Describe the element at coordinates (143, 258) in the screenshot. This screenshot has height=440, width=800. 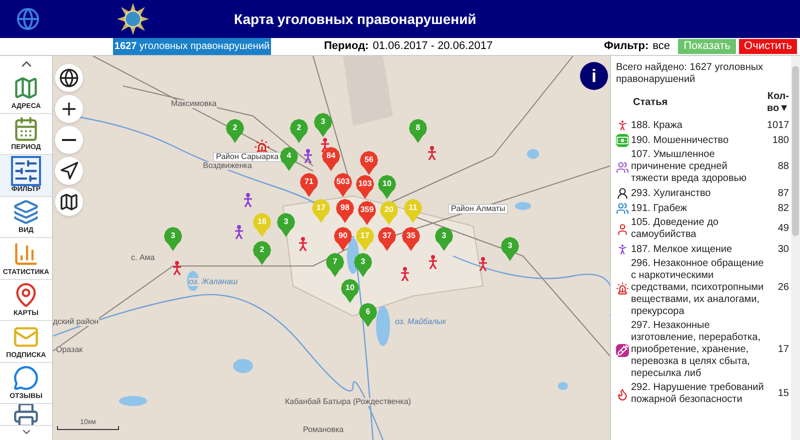
I see `map-label: с. Ама` at that location.